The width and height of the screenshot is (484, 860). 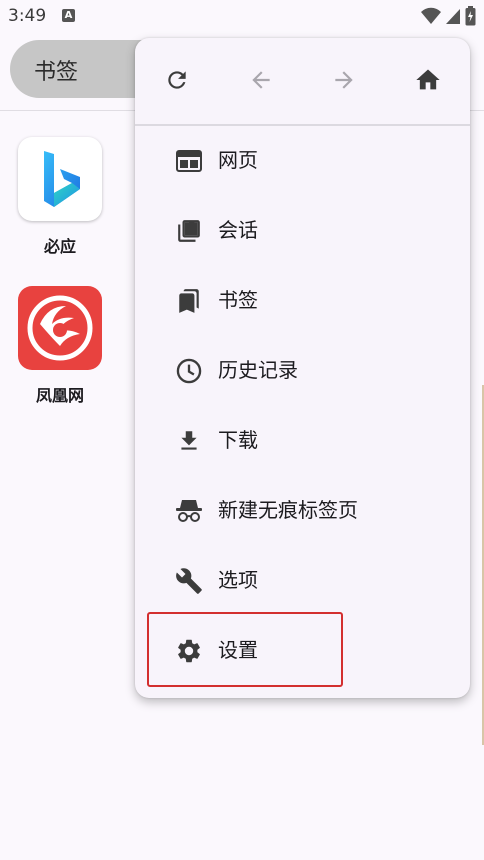 What do you see at coordinates (238, 580) in the screenshot?
I see `menu-item-label: 选项` at bounding box center [238, 580].